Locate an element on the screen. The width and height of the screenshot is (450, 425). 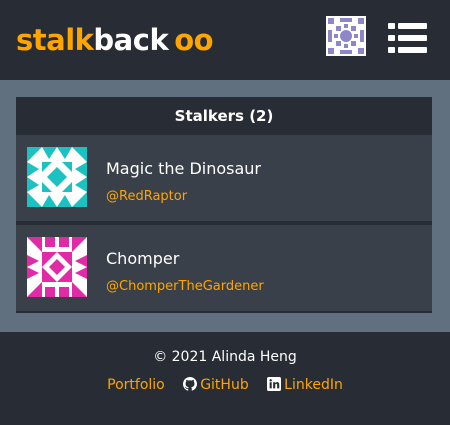
footer-links: Portfolio GitHub LinkedIn is located at coordinates (225, 385).